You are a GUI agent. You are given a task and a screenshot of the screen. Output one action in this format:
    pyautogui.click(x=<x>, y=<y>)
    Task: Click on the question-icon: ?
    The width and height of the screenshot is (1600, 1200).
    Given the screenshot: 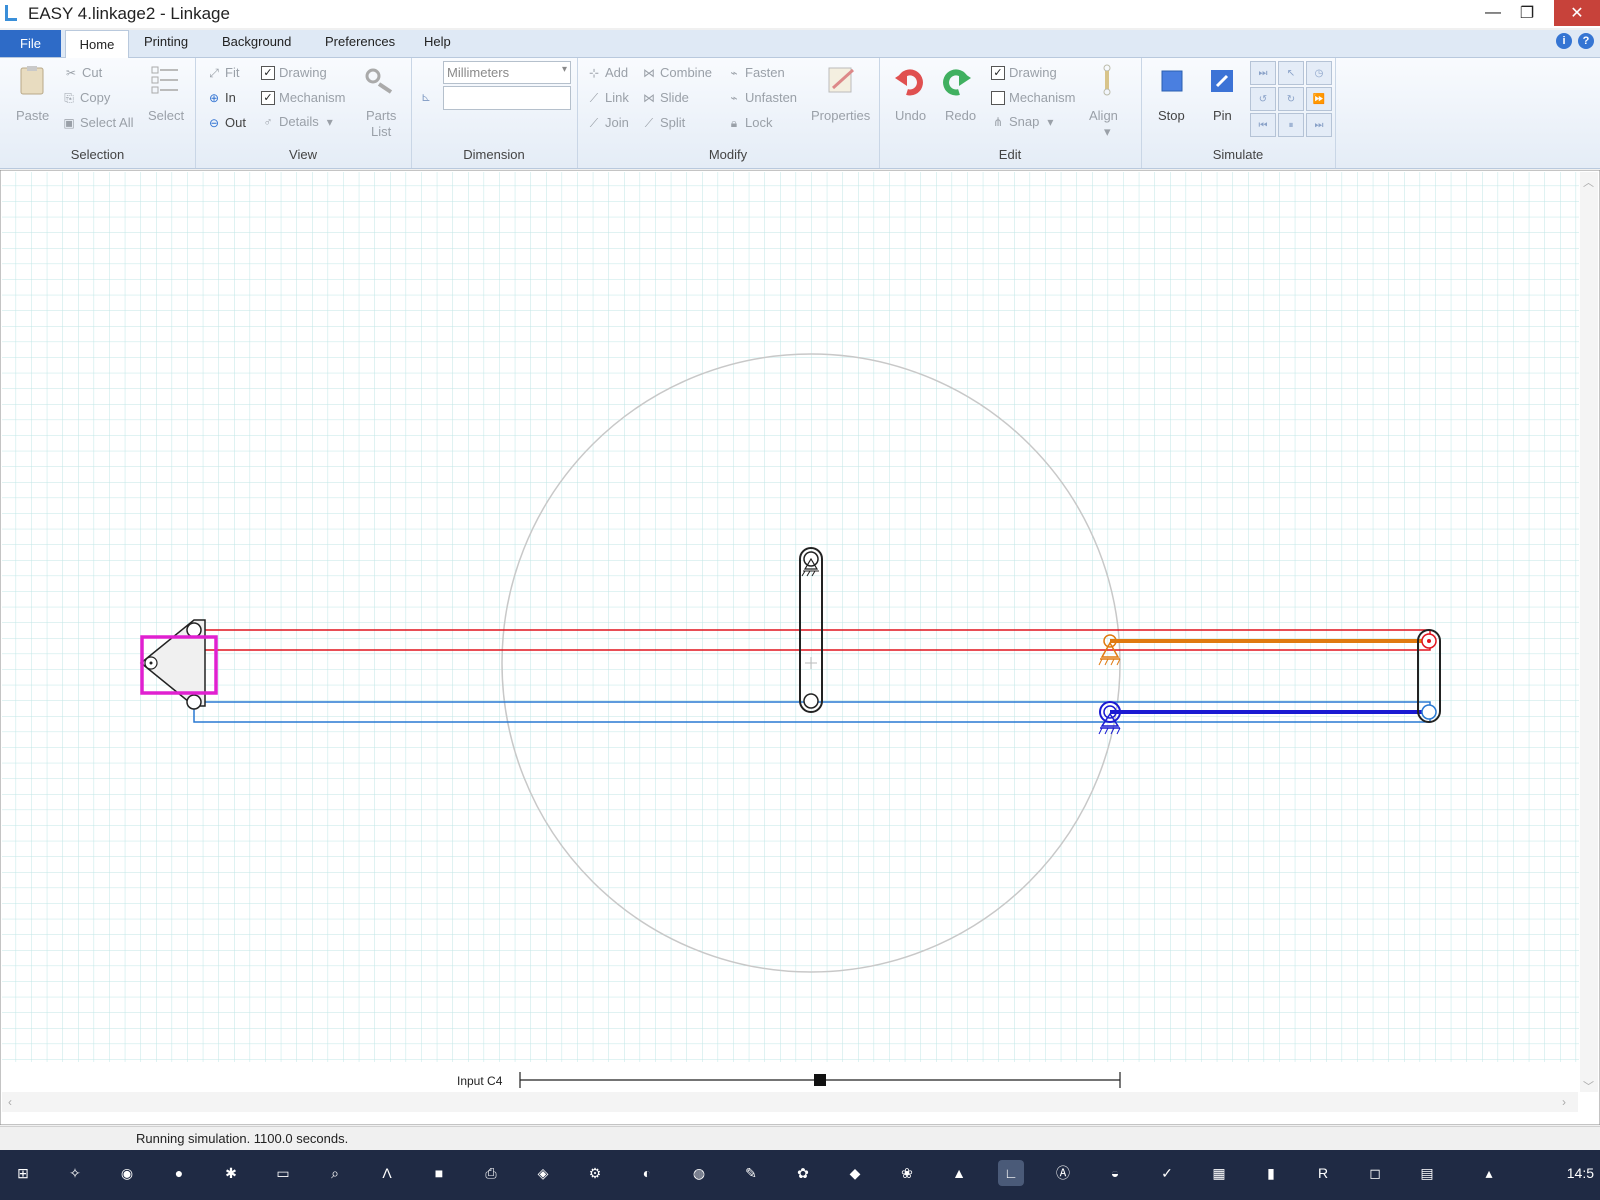 What is the action you would take?
    pyautogui.click(x=1586, y=41)
    